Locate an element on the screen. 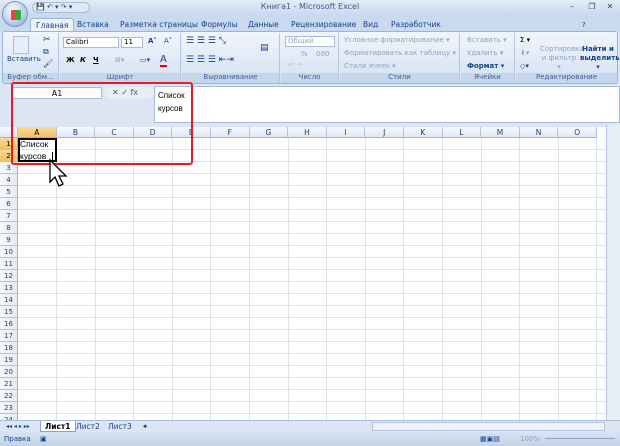 The width and height of the screenshot is (620, 446). row-header-11: 11 is located at coordinates (9, 264).